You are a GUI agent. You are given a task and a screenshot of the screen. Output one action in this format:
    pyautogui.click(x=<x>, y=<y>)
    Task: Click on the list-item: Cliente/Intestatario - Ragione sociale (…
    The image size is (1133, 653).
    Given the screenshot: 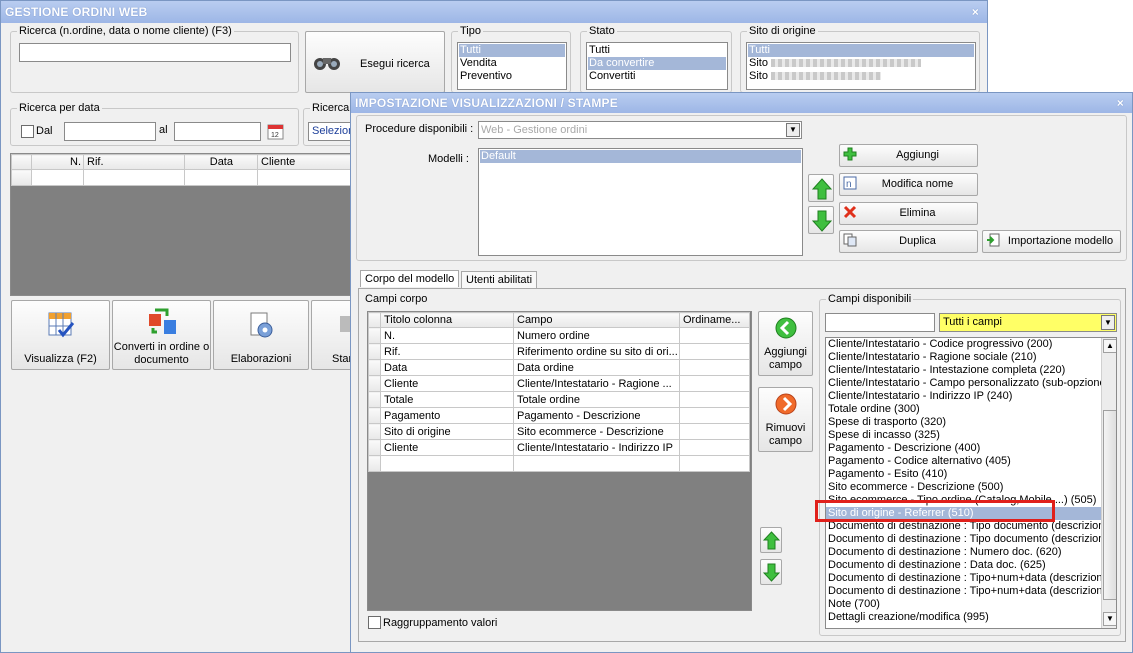 What is the action you would take?
    pyautogui.click(x=963, y=357)
    